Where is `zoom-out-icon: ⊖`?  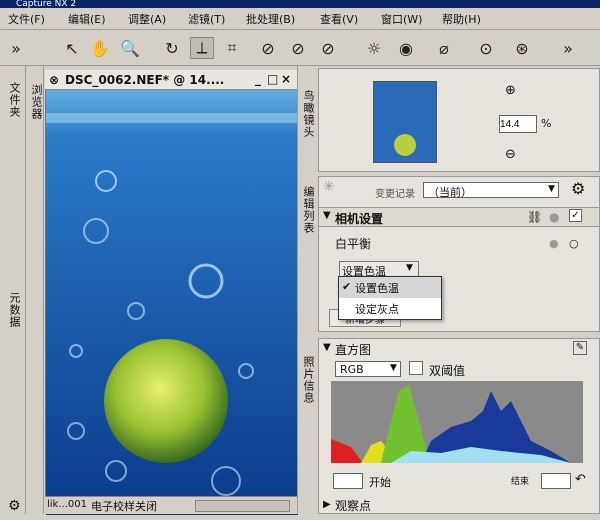 zoom-out-icon: ⊖ is located at coordinates (510, 154).